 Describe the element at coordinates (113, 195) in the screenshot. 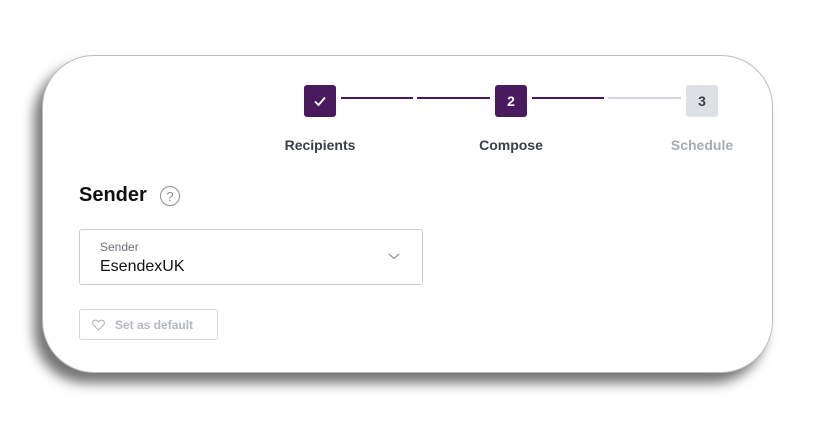

I see `sender-section-title: Sender` at that location.